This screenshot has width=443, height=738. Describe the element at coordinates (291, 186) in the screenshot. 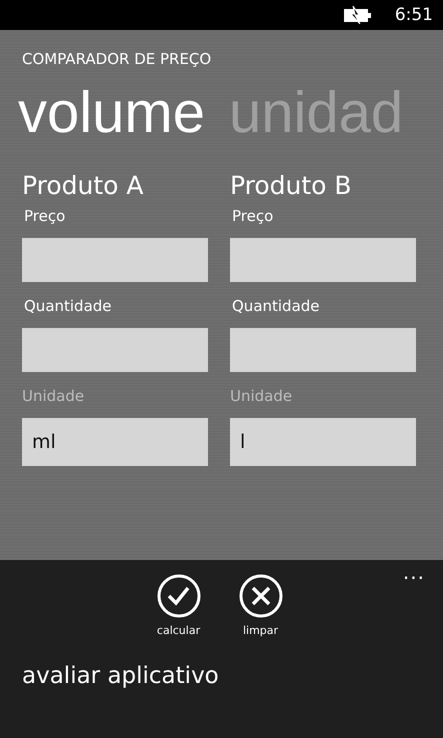

I see `product-title: Produto B` at that location.